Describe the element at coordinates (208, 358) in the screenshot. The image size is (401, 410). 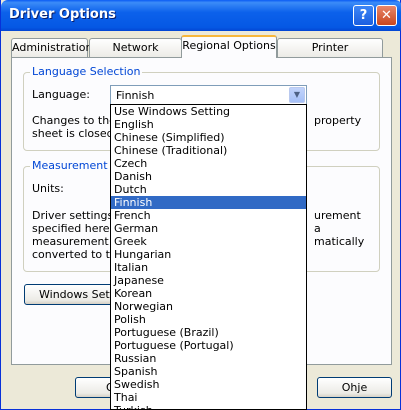
I see `language-option: Russian` at that location.